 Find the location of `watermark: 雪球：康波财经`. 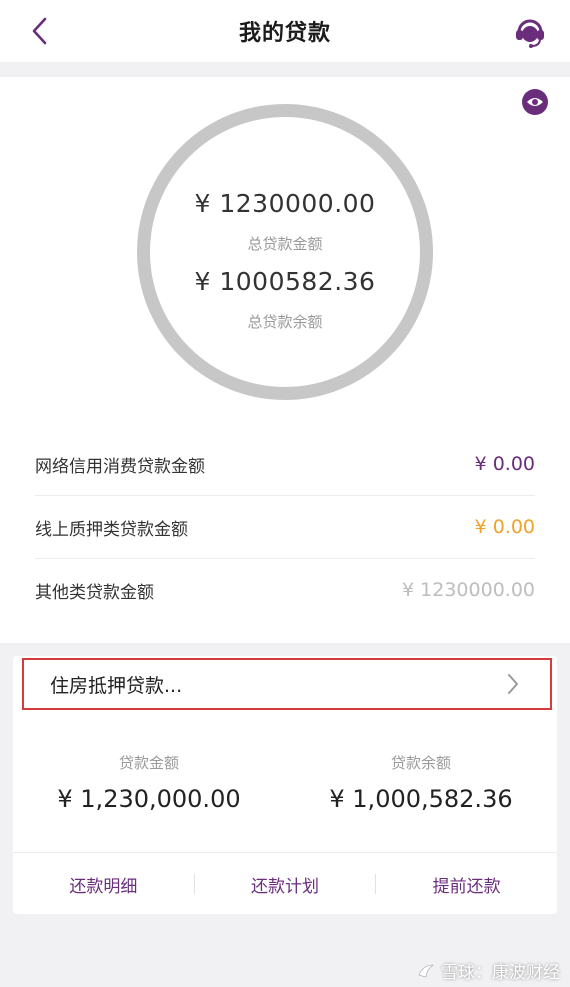

watermark: 雪球：康波财经 is located at coordinates (488, 970).